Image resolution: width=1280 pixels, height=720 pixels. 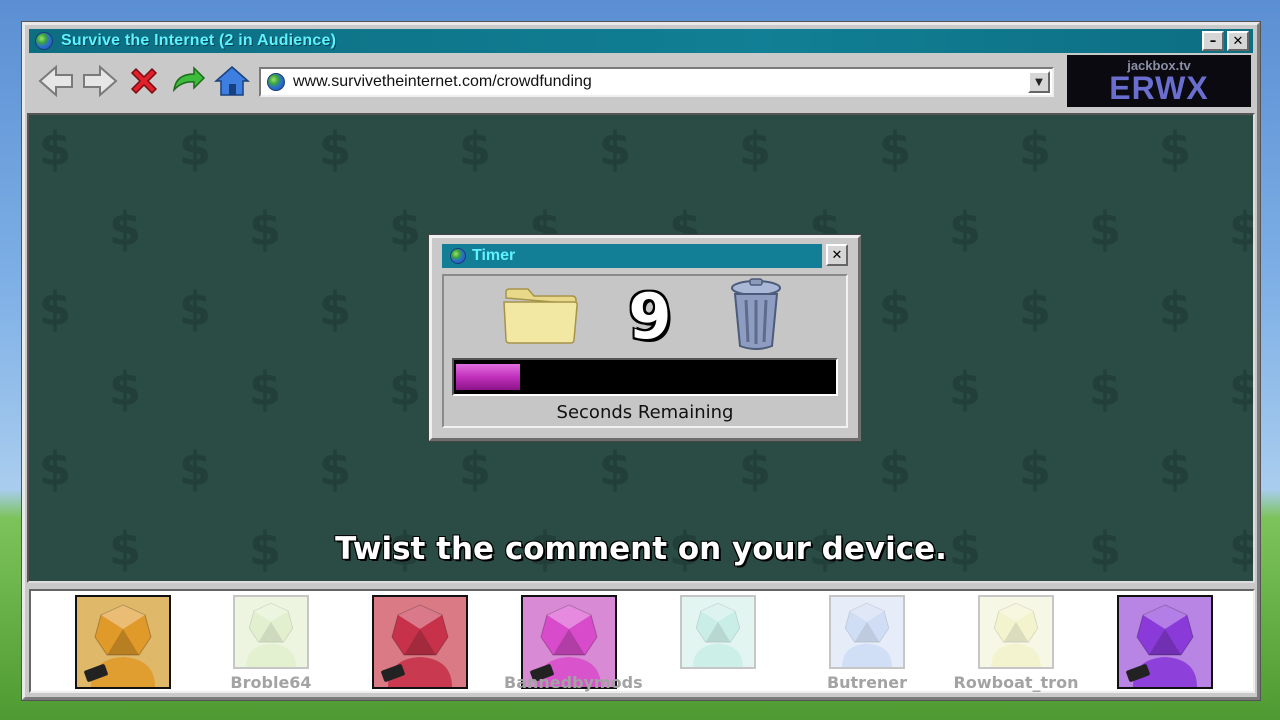 What do you see at coordinates (199, 40) in the screenshot?
I see `window-title: Survive the Internet (2 in Audience)` at bounding box center [199, 40].